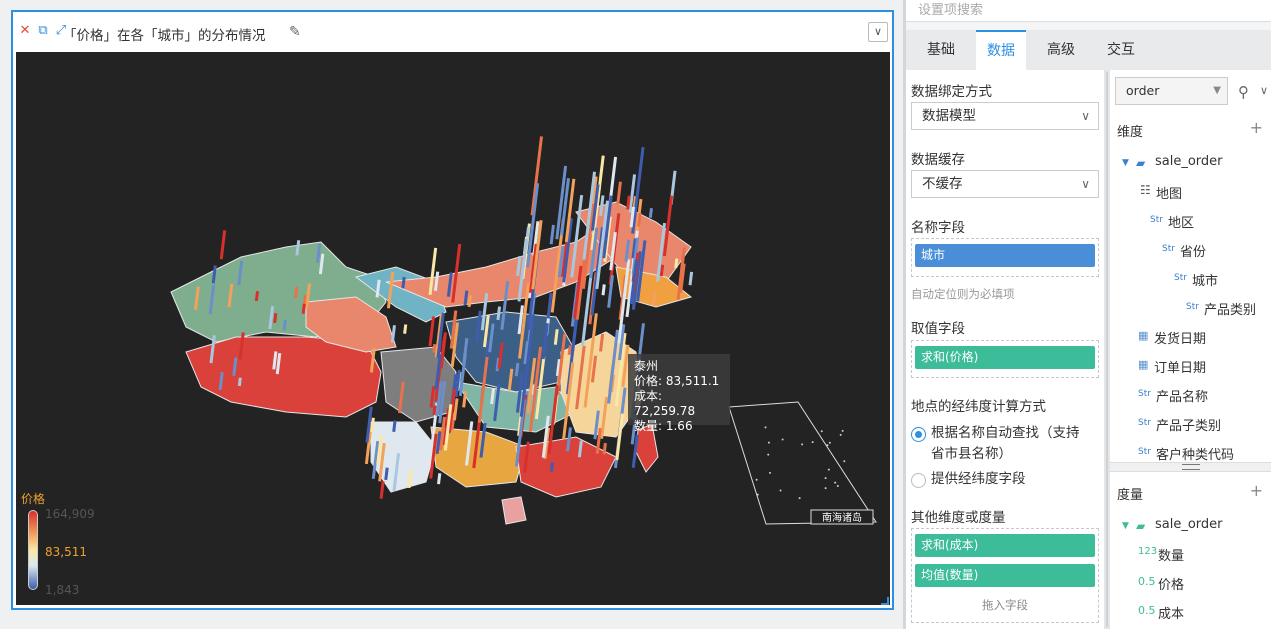  I want to click on chevron-down-icon: ∨, so click(1264, 90).